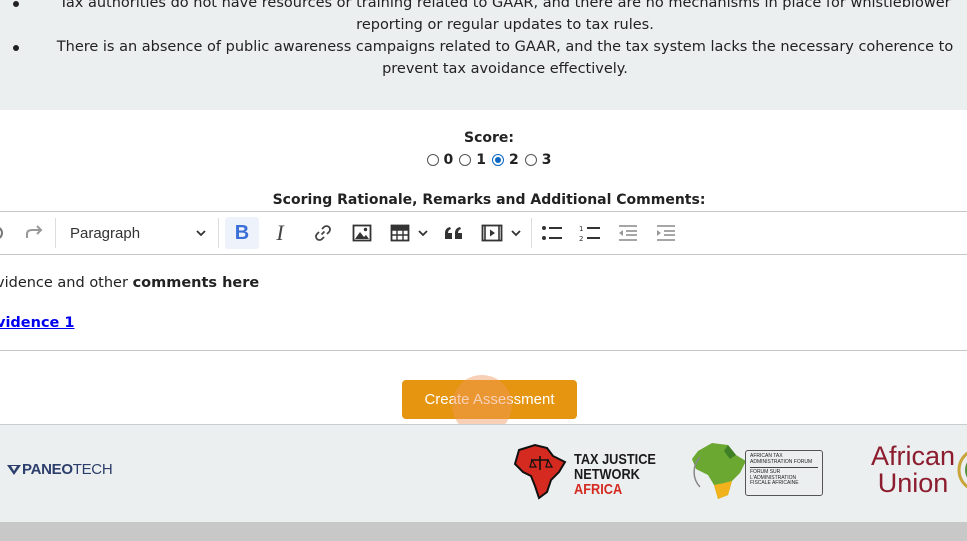 The image size is (967, 541). What do you see at coordinates (962, 470) in the screenshot?
I see `african-union-emblem-icon` at bounding box center [962, 470].